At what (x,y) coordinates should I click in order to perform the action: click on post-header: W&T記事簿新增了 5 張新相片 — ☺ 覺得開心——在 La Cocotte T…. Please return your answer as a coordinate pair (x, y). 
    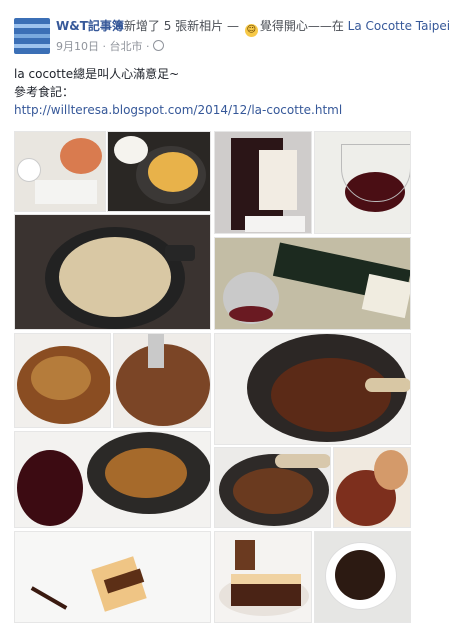
    Looking at the image, I should click on (252, 27).